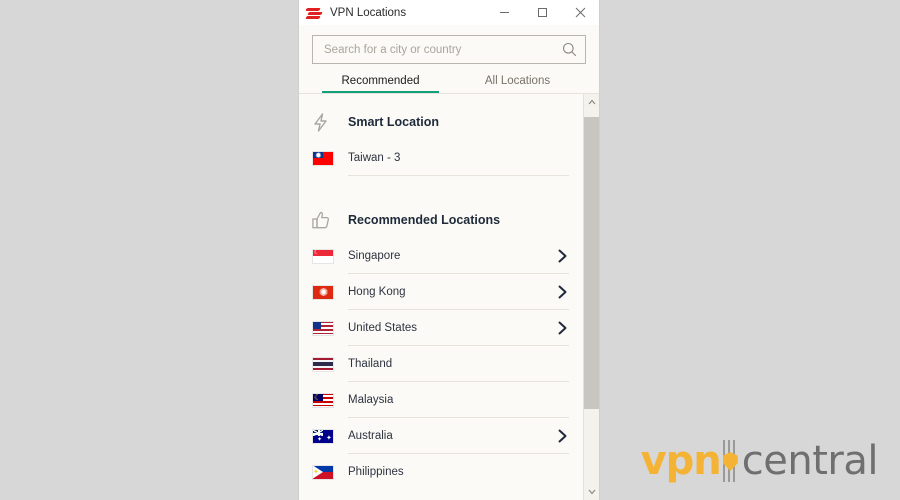 This screenshot has height=500, width=900. I want to click on shield-icon, so click(730, 461).